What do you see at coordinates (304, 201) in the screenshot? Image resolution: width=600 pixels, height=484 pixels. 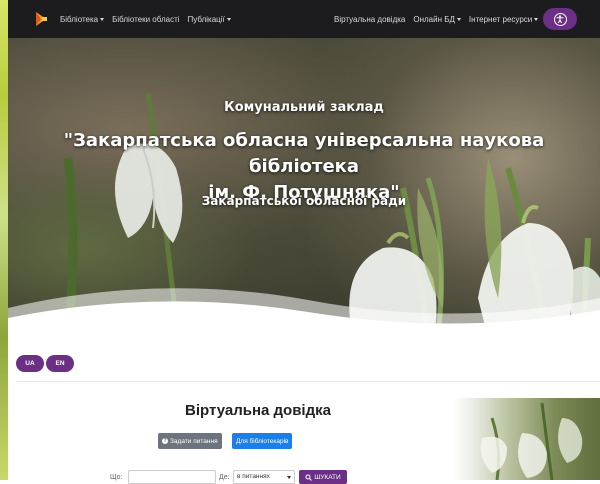 I see `hero-subtitle-2: Закарпатської обласної ради` at bounding box center [304, 201].